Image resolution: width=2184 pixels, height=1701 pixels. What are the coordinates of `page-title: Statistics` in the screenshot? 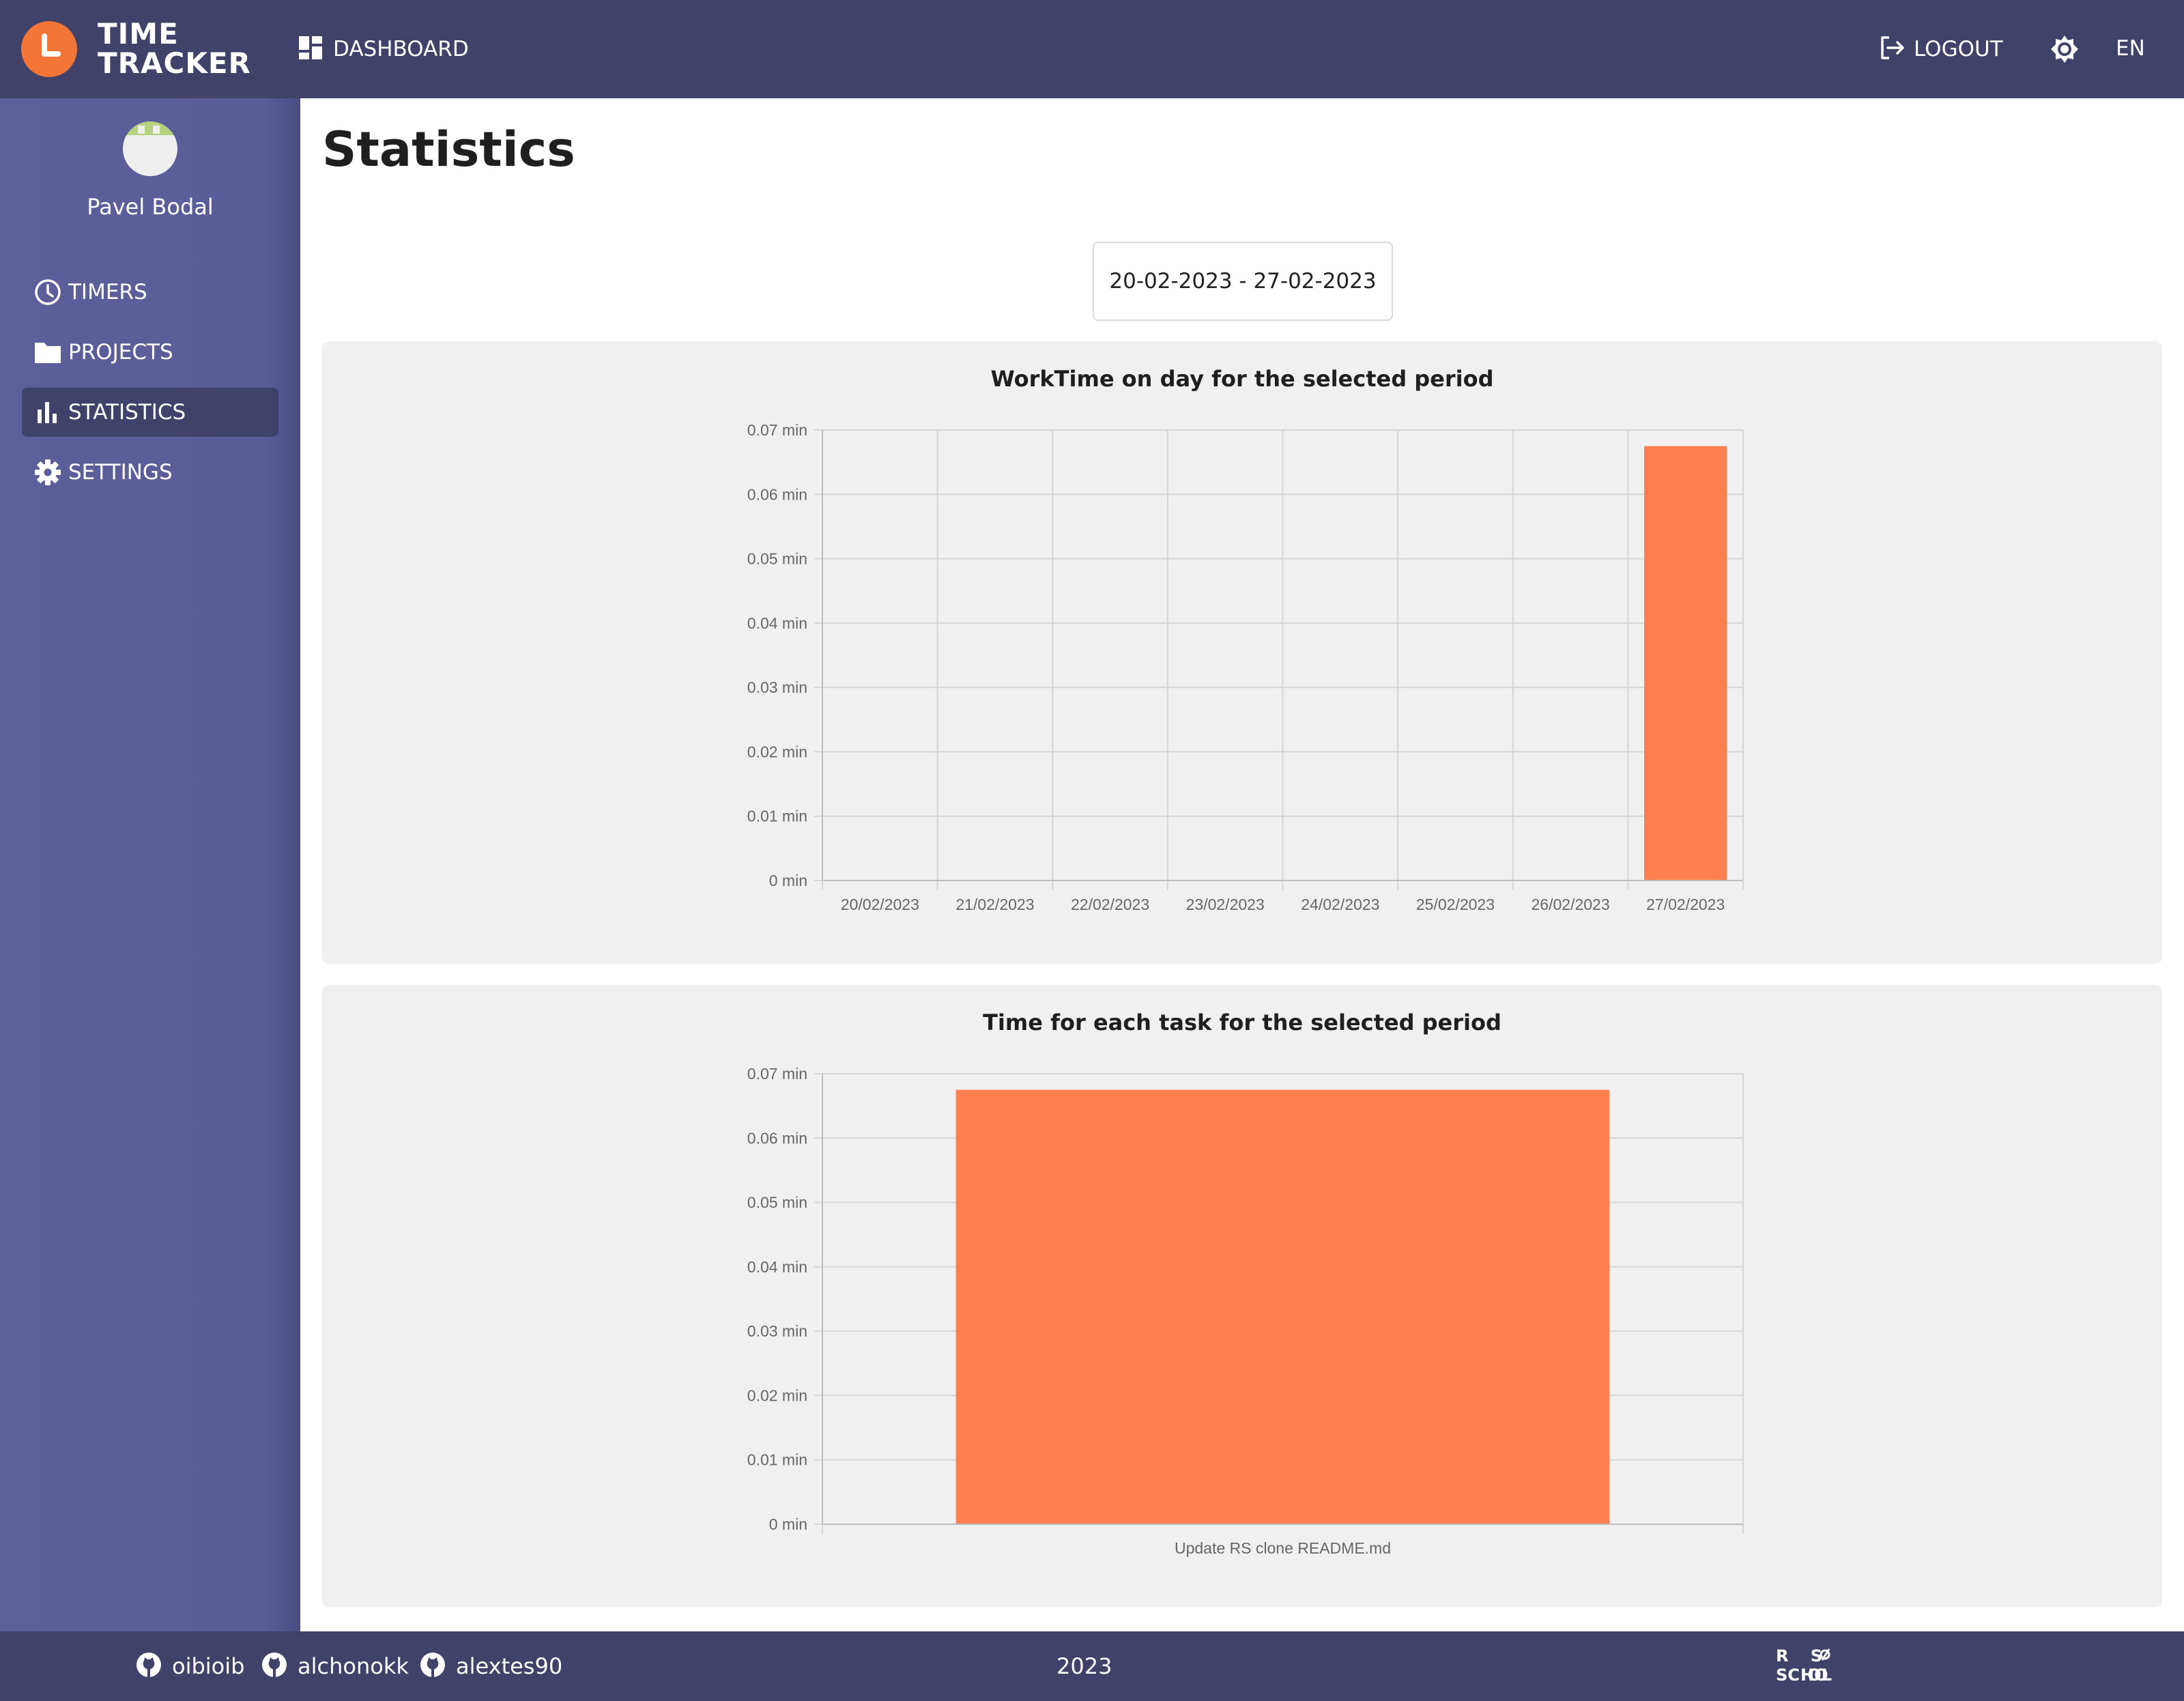 It's located at (448, 149).